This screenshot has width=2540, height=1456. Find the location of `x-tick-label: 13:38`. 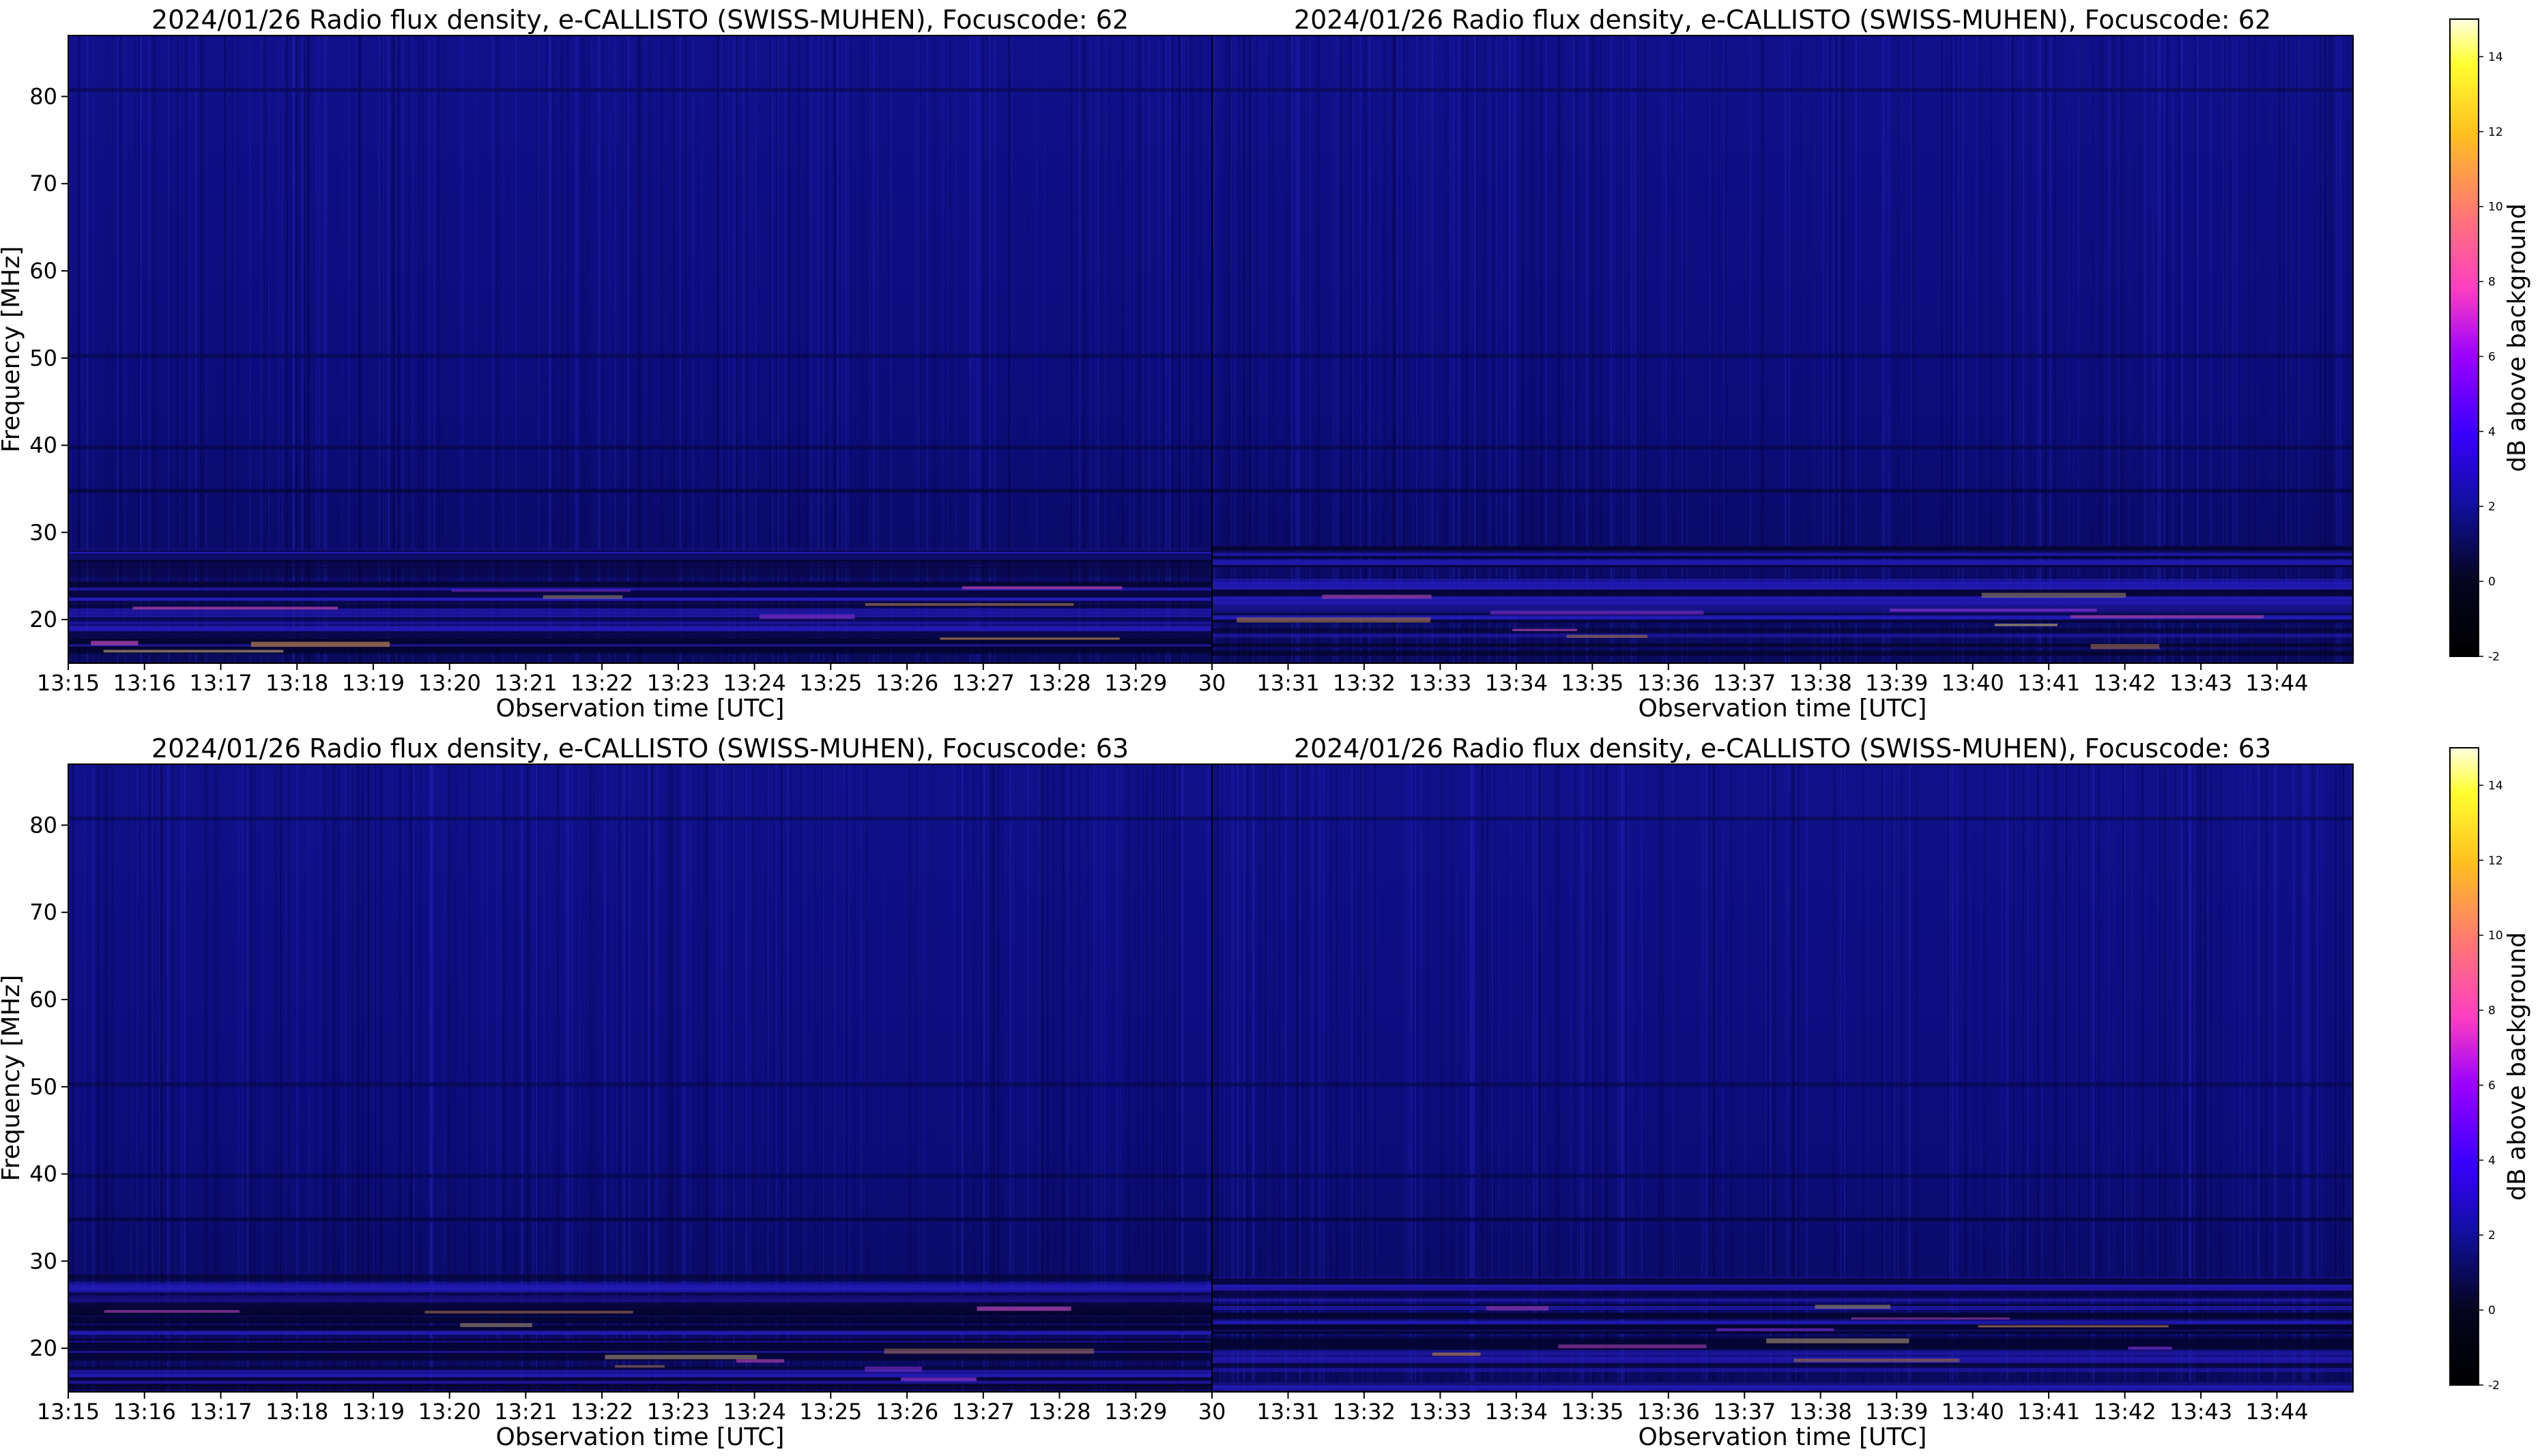

x-tick-label: 13:38 is located at coordinates (1820, 1412).